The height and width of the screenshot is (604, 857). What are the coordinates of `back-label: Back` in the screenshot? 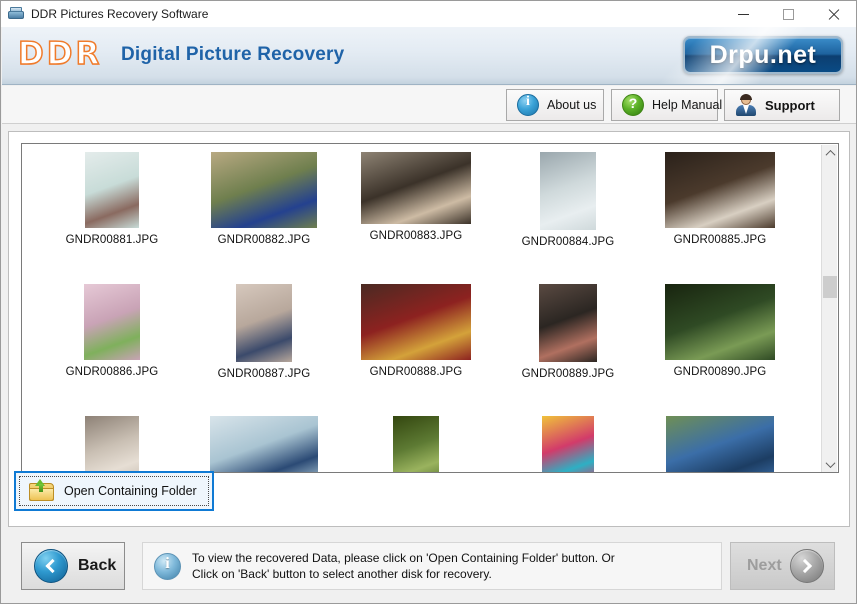 It's located at (97, 565).